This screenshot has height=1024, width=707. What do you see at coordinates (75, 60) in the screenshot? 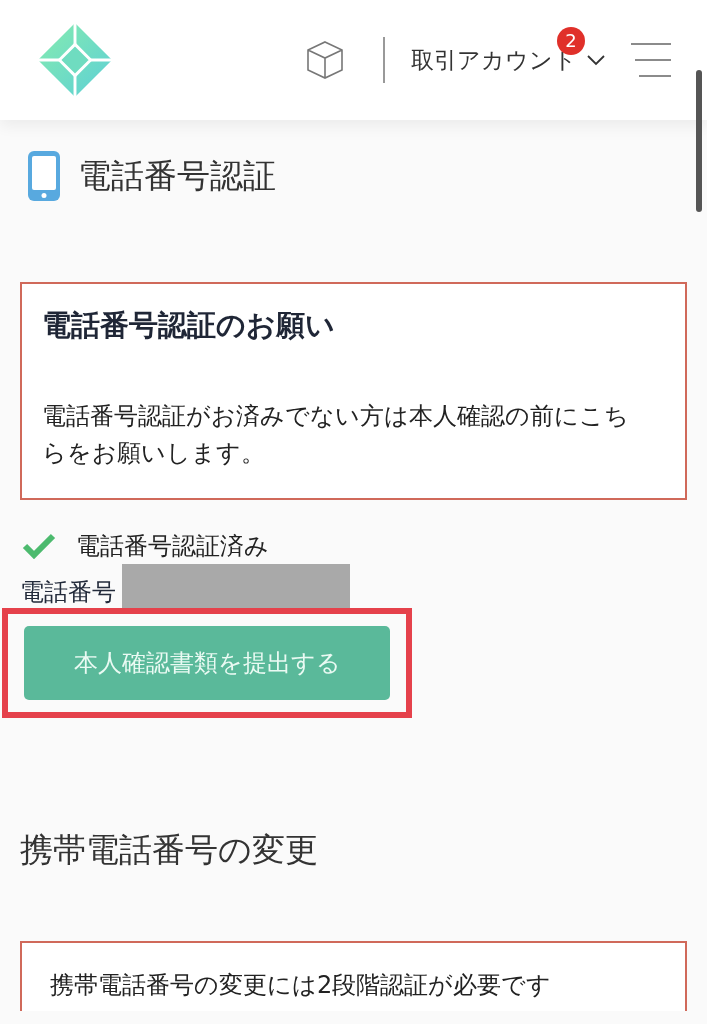
I see `logo-icon` at bounding box center [75, 60].